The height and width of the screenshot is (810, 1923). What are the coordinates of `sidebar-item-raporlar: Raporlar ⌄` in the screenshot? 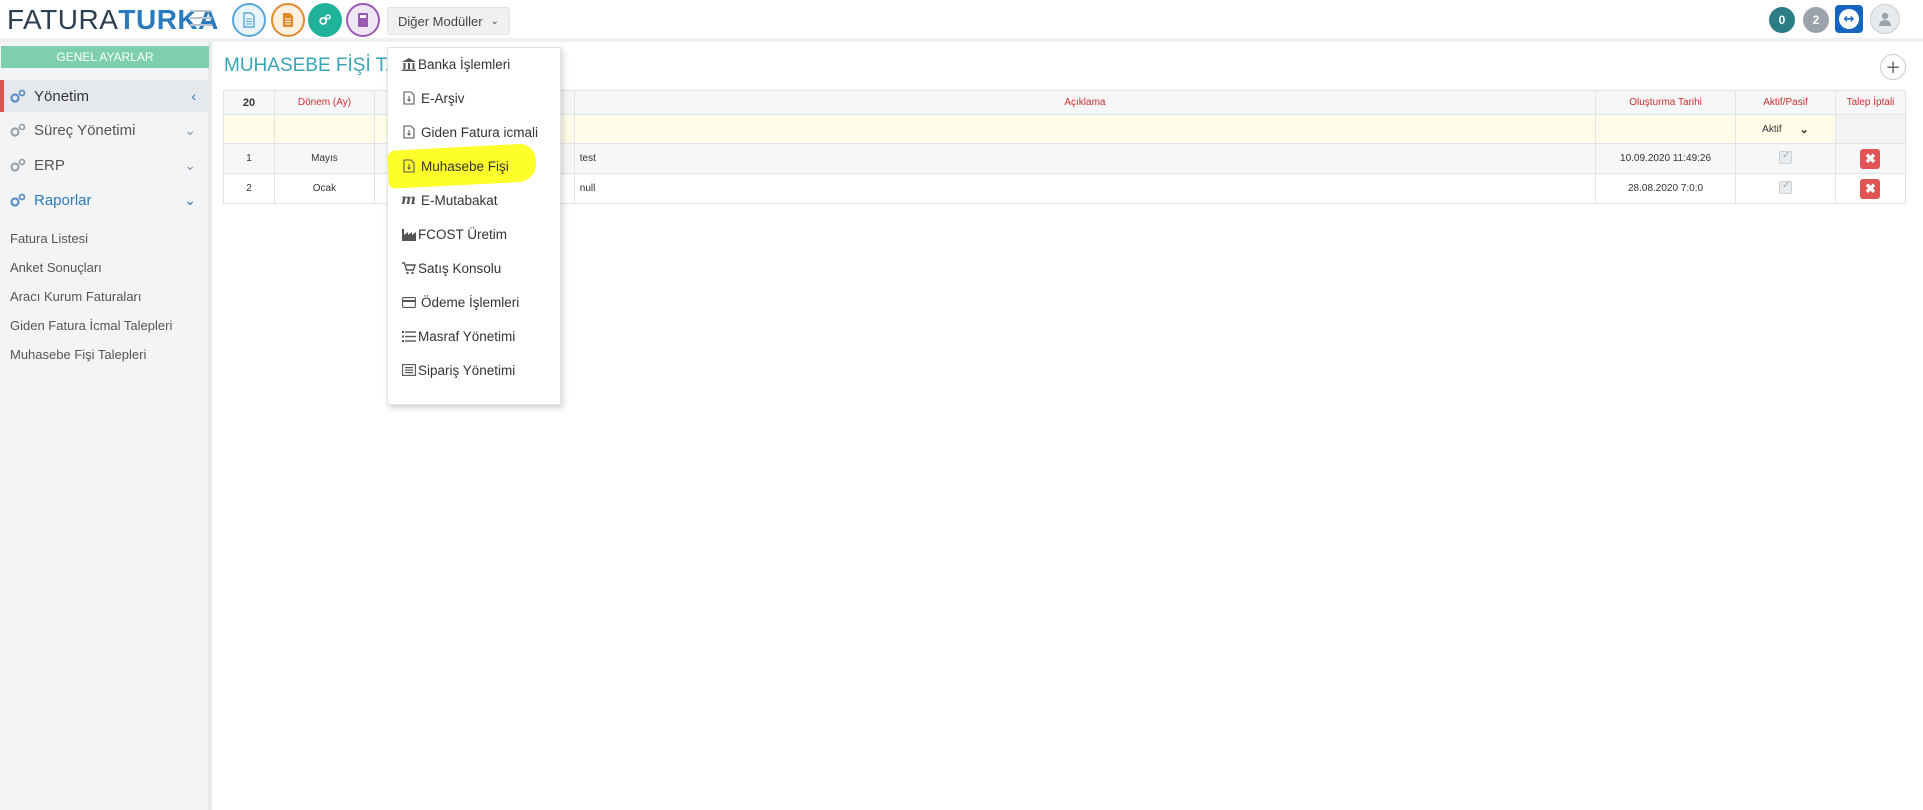 It's located at (104, 200).